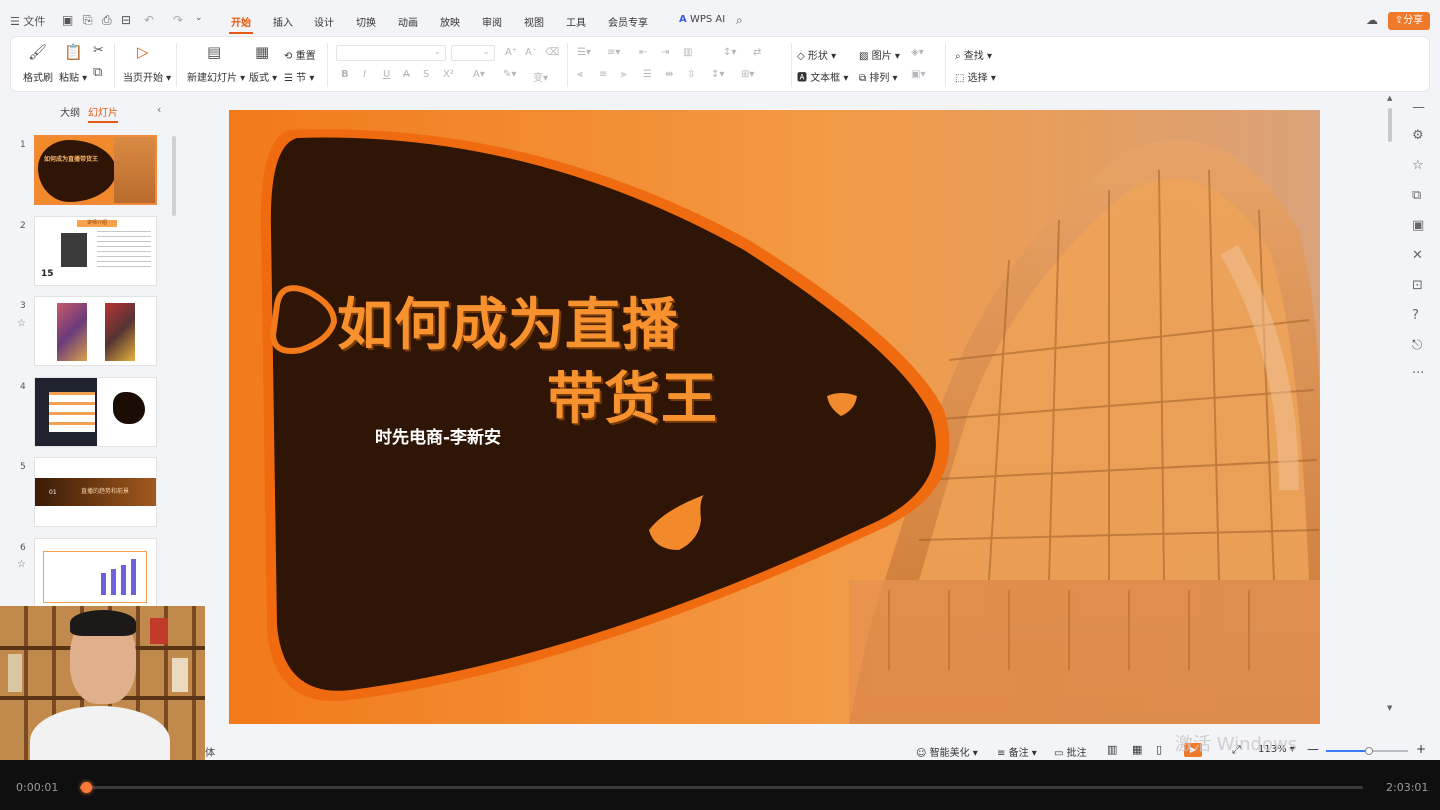  What do you see at coordinates (647, 74) in the screenshot?
I see `justify-icon: ☰` at bounding box center [647, 74].